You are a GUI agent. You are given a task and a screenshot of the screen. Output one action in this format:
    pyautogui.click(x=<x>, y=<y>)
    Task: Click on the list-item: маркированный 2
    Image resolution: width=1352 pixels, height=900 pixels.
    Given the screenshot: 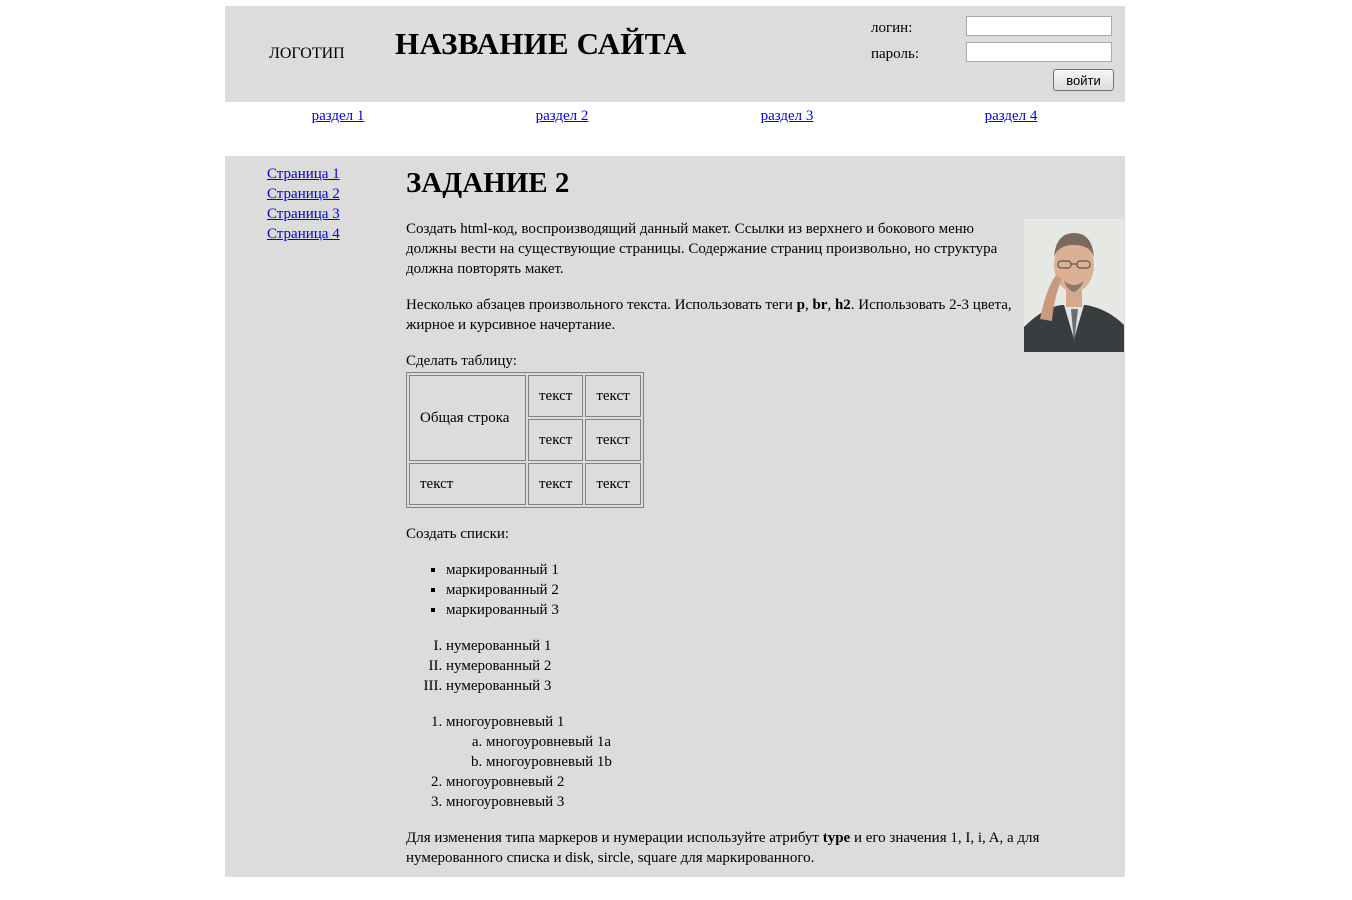 What is the action you would take?
    pyautogui.click(x=782, y=590)
    